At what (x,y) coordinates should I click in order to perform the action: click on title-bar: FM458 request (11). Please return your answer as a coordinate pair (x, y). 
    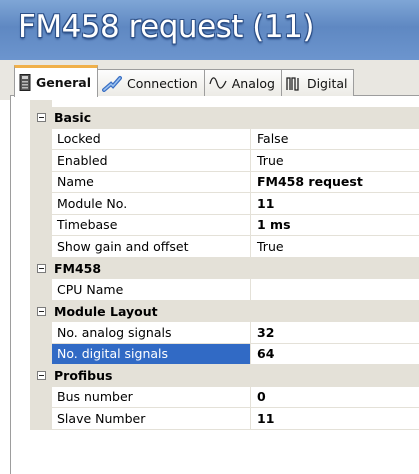
    Looking at the image, I should click on (209, 30).